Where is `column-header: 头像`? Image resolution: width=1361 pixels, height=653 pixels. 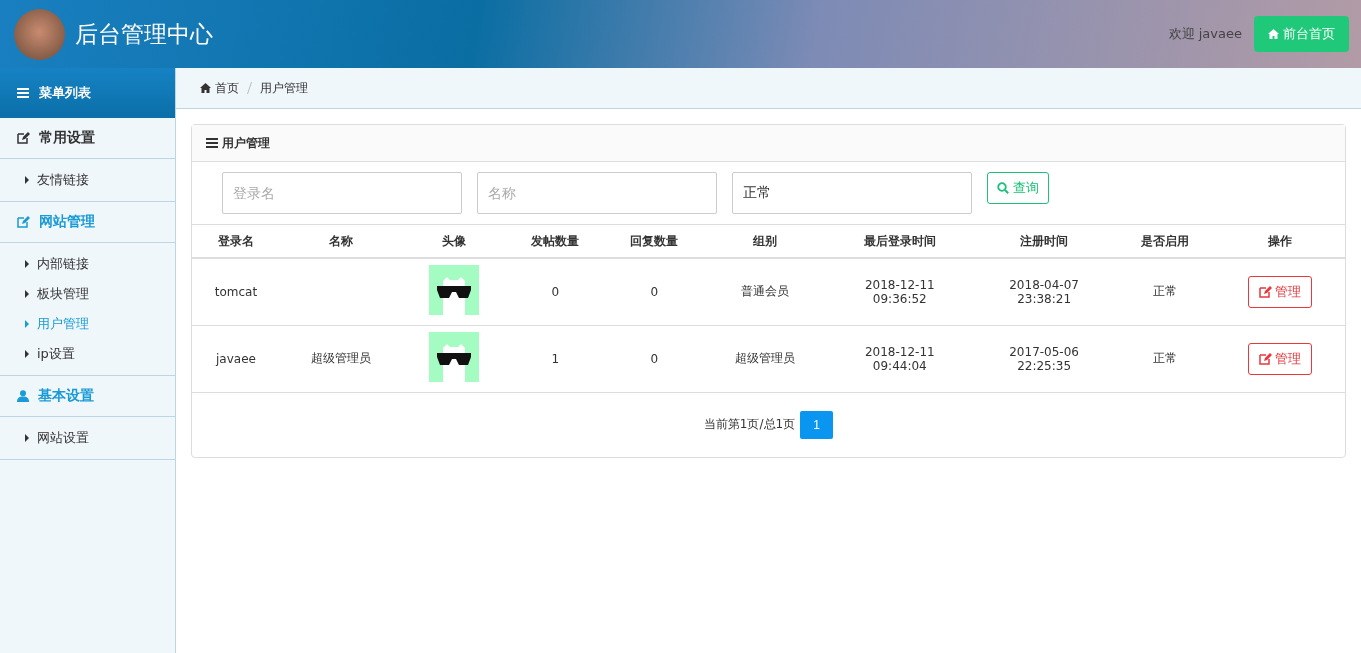 column-header: 头像 is located at coordinates (454, 241).